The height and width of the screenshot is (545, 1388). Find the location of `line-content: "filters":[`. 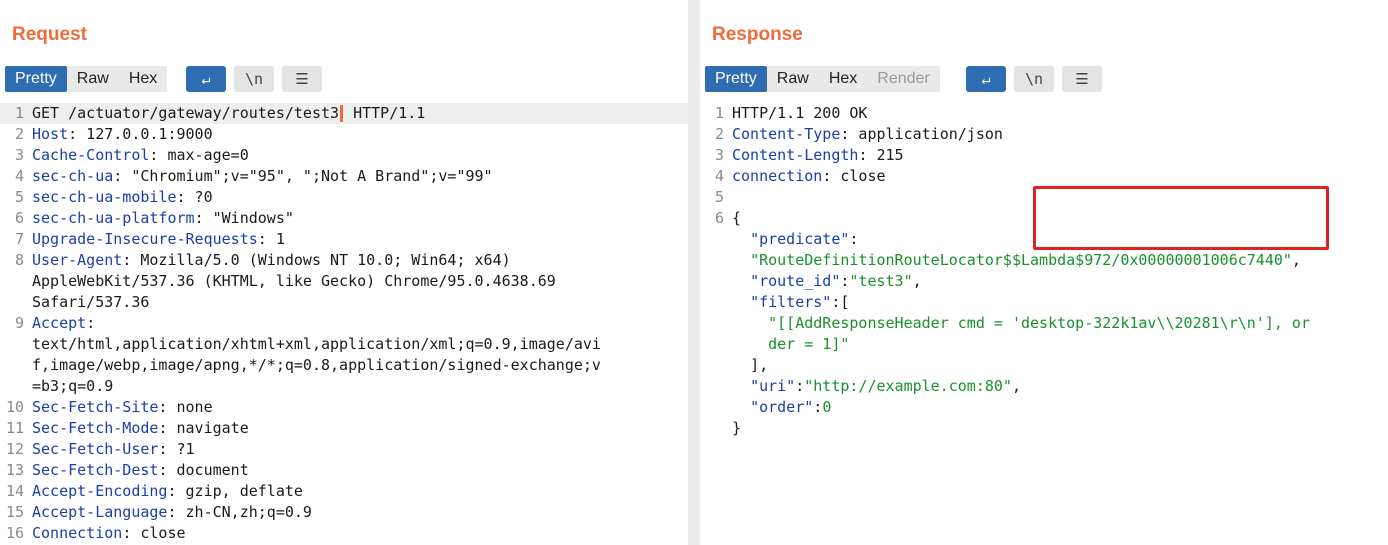

line-content: "filters":[ is located at coordinates (1060, 302).